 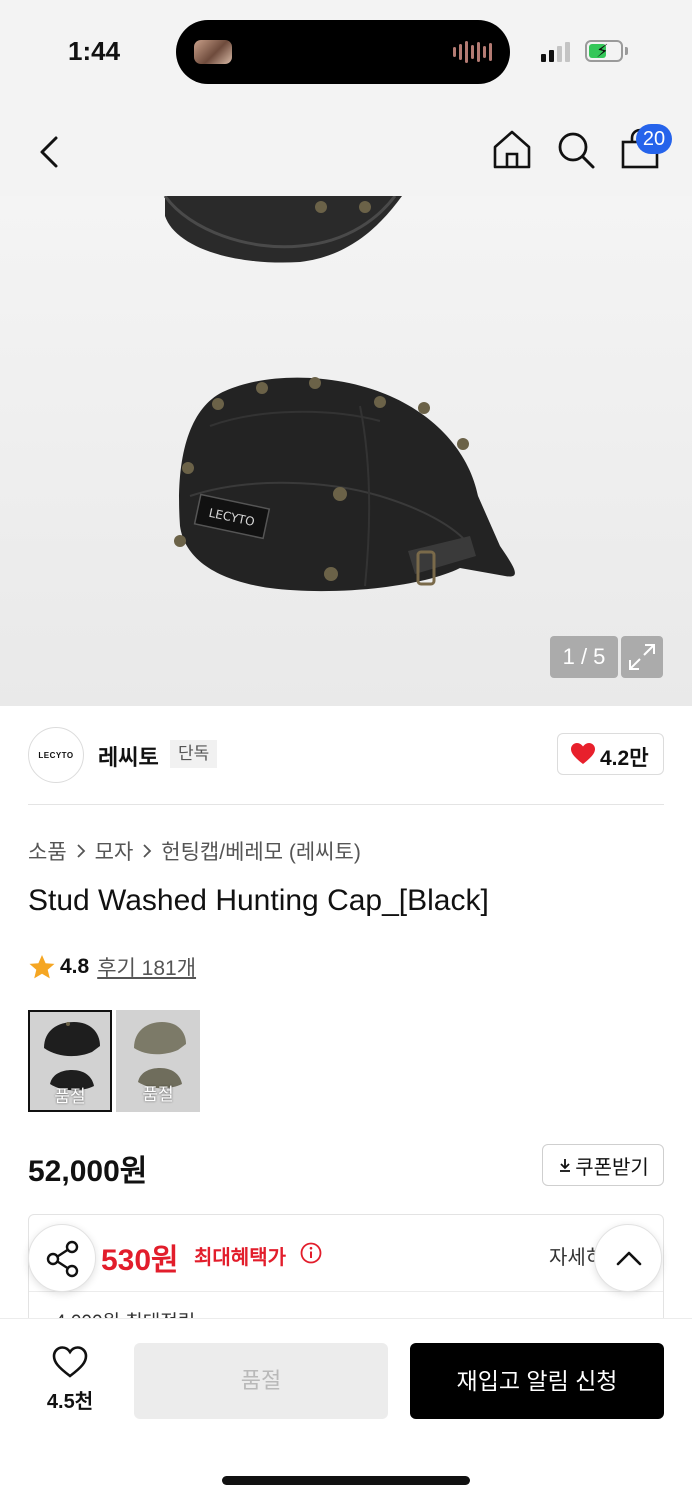 I want to click on brand-like-button: 4.2만, so click(x=610, y=754).